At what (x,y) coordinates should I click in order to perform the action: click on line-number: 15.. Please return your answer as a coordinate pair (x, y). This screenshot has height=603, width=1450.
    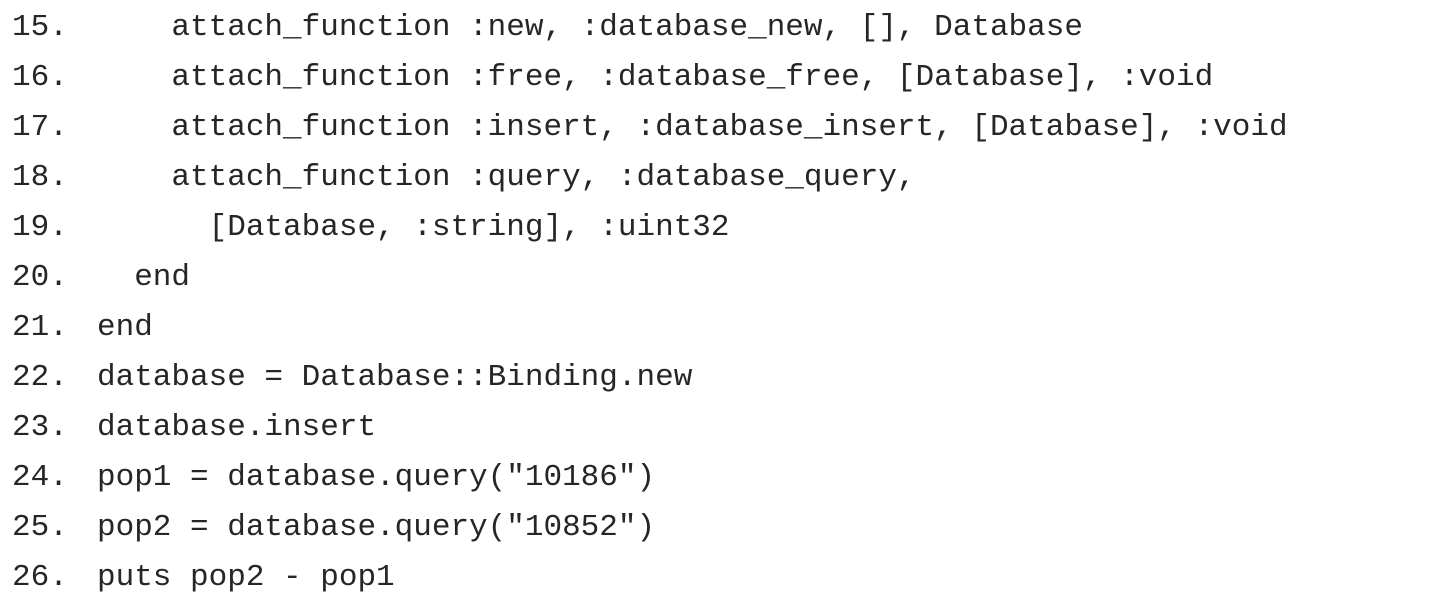
    Looking at the image, I should click on (40, 27).